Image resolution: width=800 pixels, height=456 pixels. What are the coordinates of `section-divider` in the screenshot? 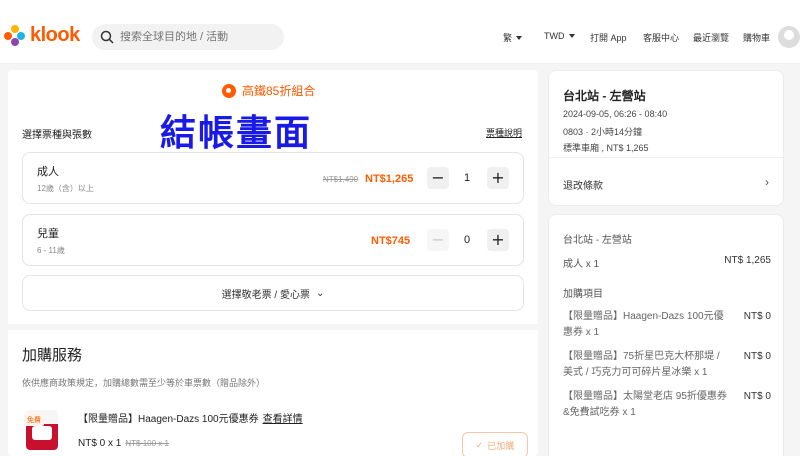 It's located at (273, 327).